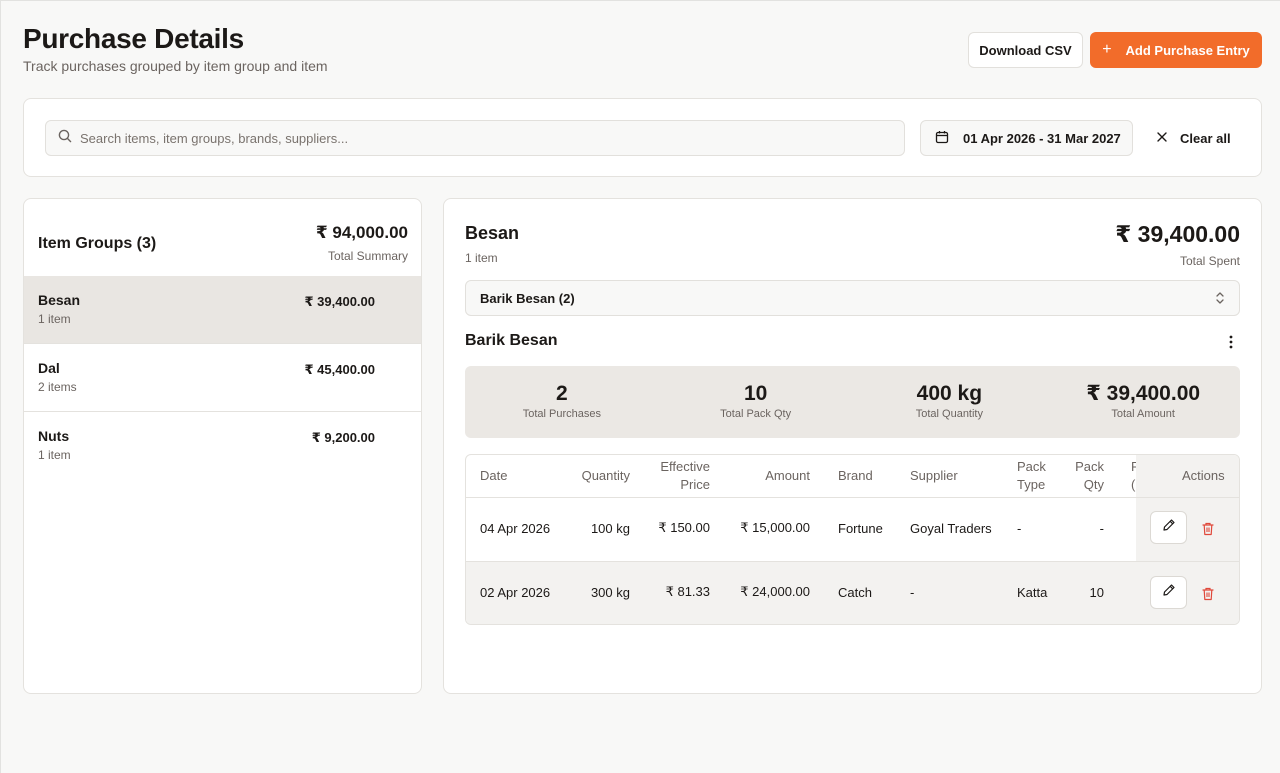 The image size is (1280, 773). What do you see at coordinates (1096, 592) in the screenshot?
I see `cell-pack-qty: 10` at bounding box center [1096, 592].